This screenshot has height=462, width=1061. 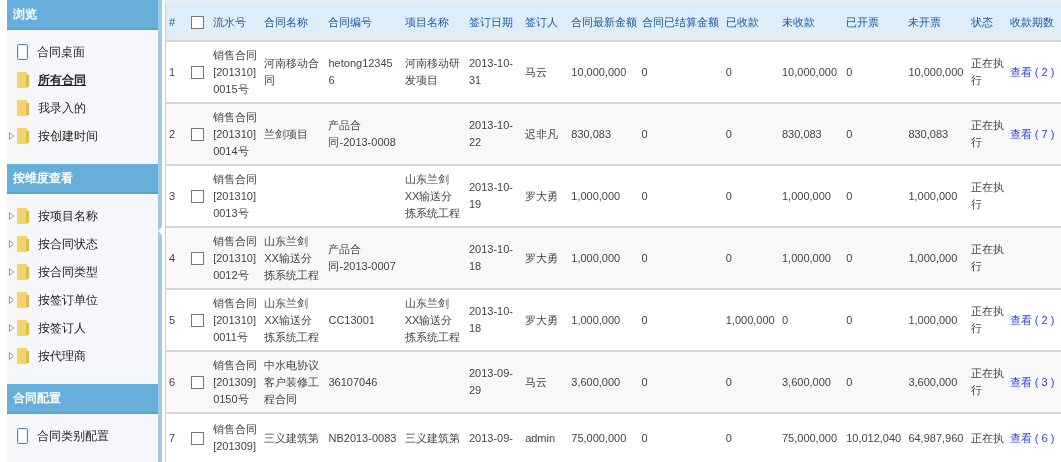 What do you see at coordinates (62, 108) in the screenshot?
I see `sidebar-item: 我录入的` at bounding box center [62, 108].